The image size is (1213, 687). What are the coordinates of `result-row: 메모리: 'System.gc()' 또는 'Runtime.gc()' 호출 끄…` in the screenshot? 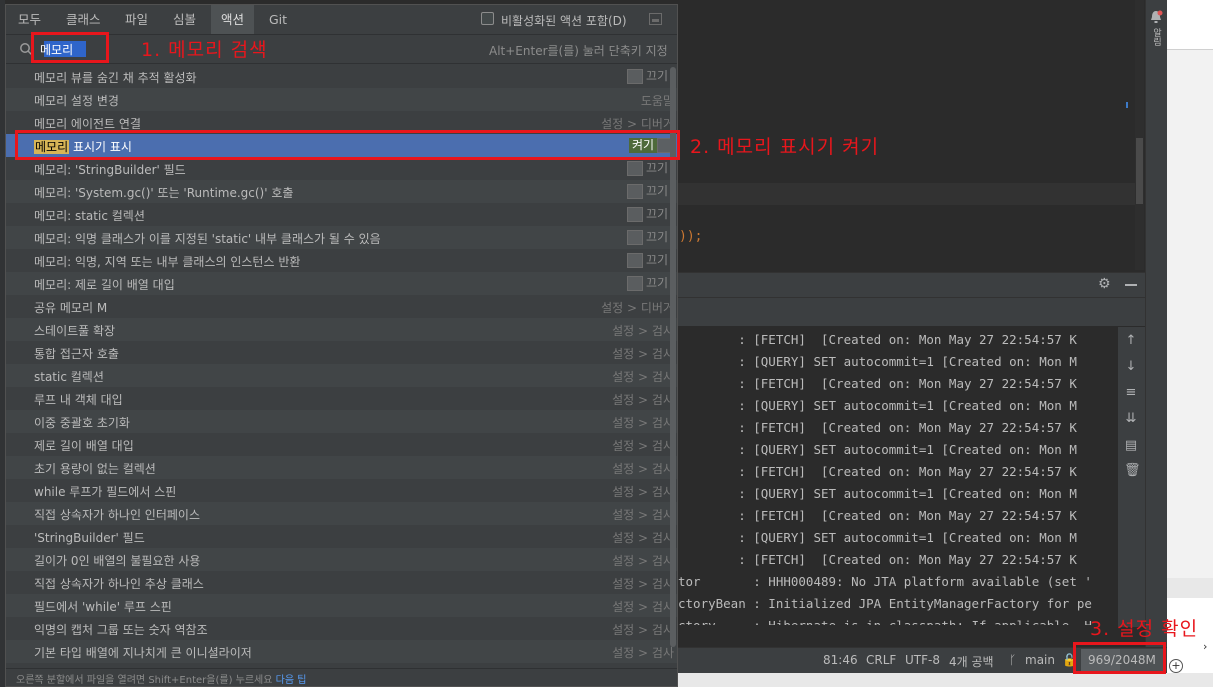 It's located at (341, 191).